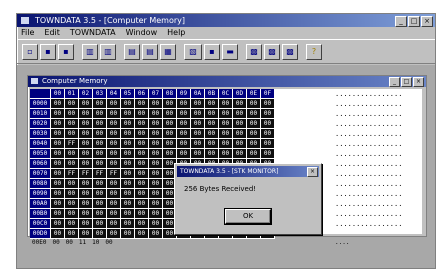 The image size is (442, 272). I want to click on minimize-button: _, so click(401, 21).